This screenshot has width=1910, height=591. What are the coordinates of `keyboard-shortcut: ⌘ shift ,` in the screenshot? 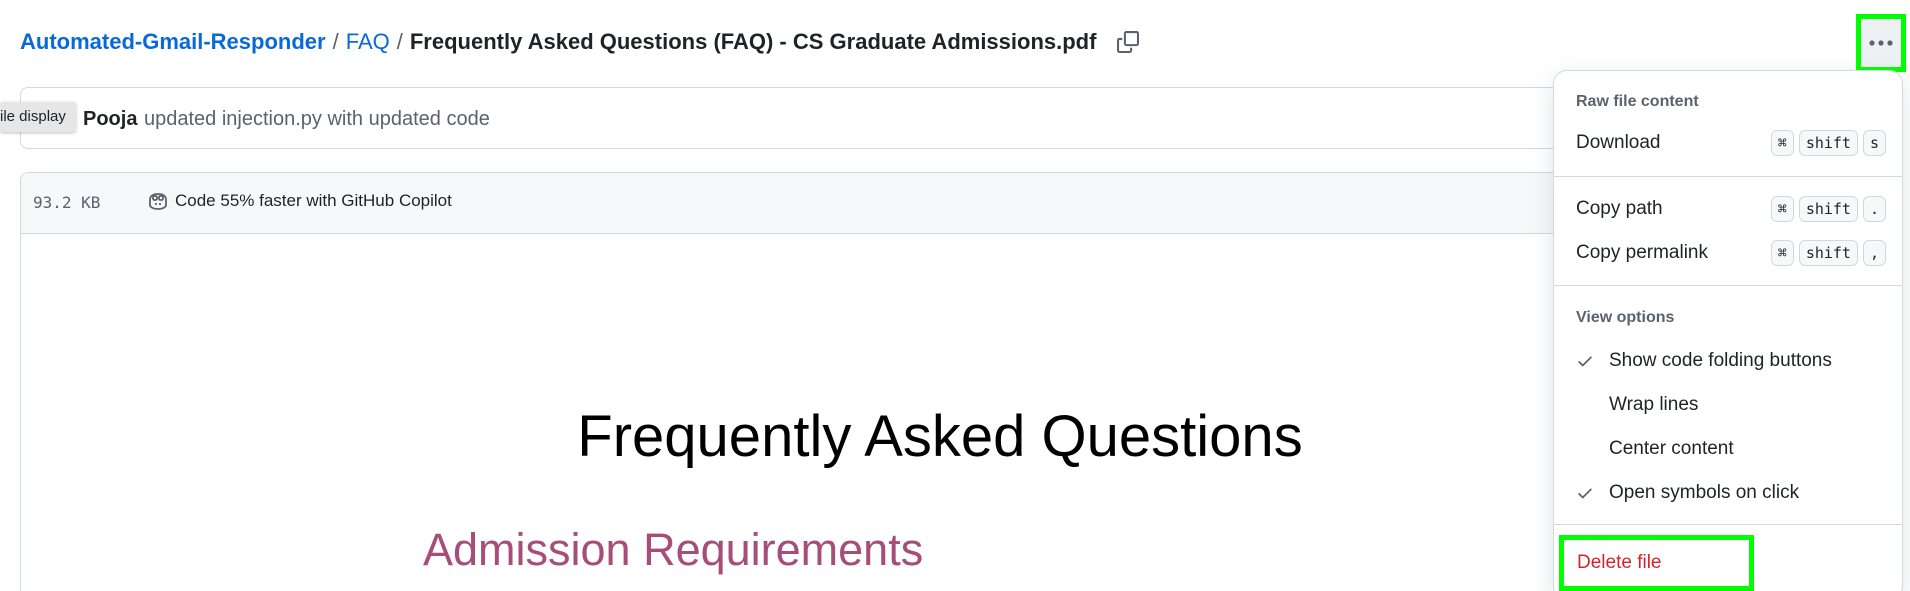 It's located at (1828, 253).